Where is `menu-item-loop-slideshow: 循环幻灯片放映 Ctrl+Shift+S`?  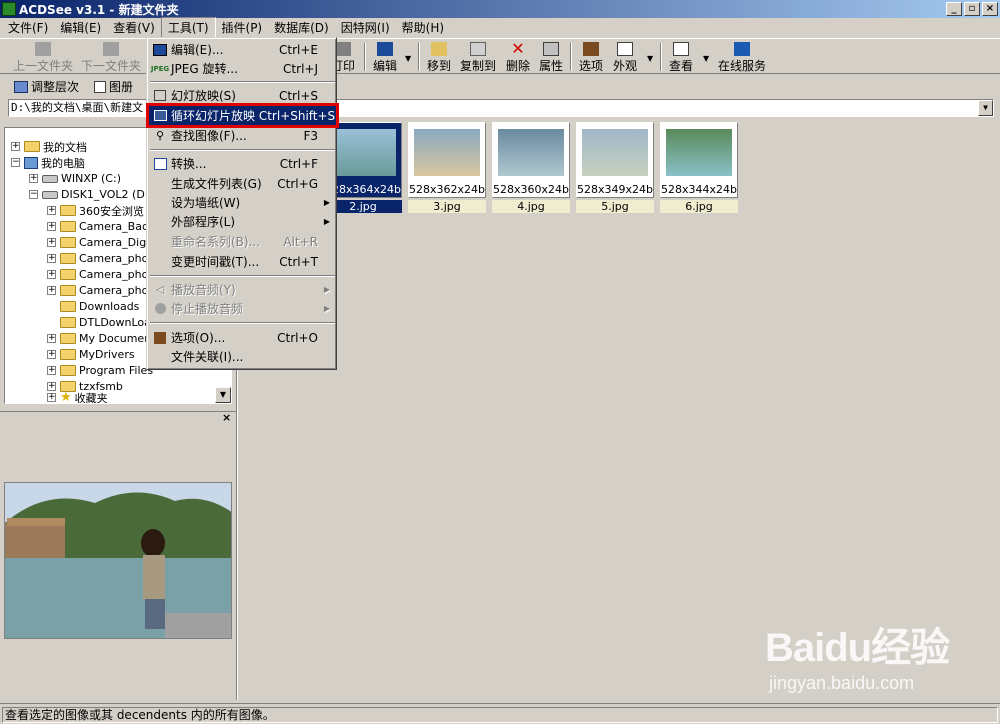
menu-item-loop-slideshow: 循环幻灯片放映 Ctrl+Shift+S is located at coordinates (242, 115).